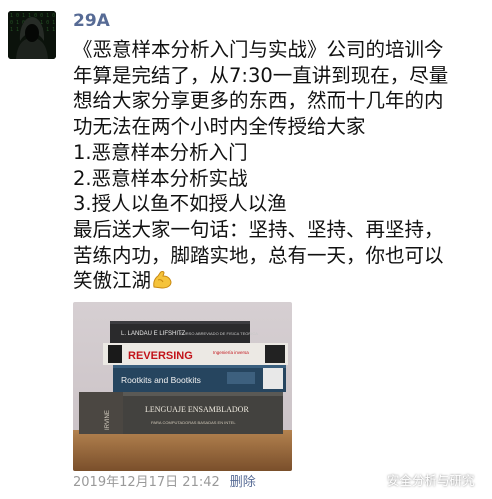  I want to click on book-subtitle: PARA COMPUTADORAS BASADAS EN INTEL, so click(193, 422).